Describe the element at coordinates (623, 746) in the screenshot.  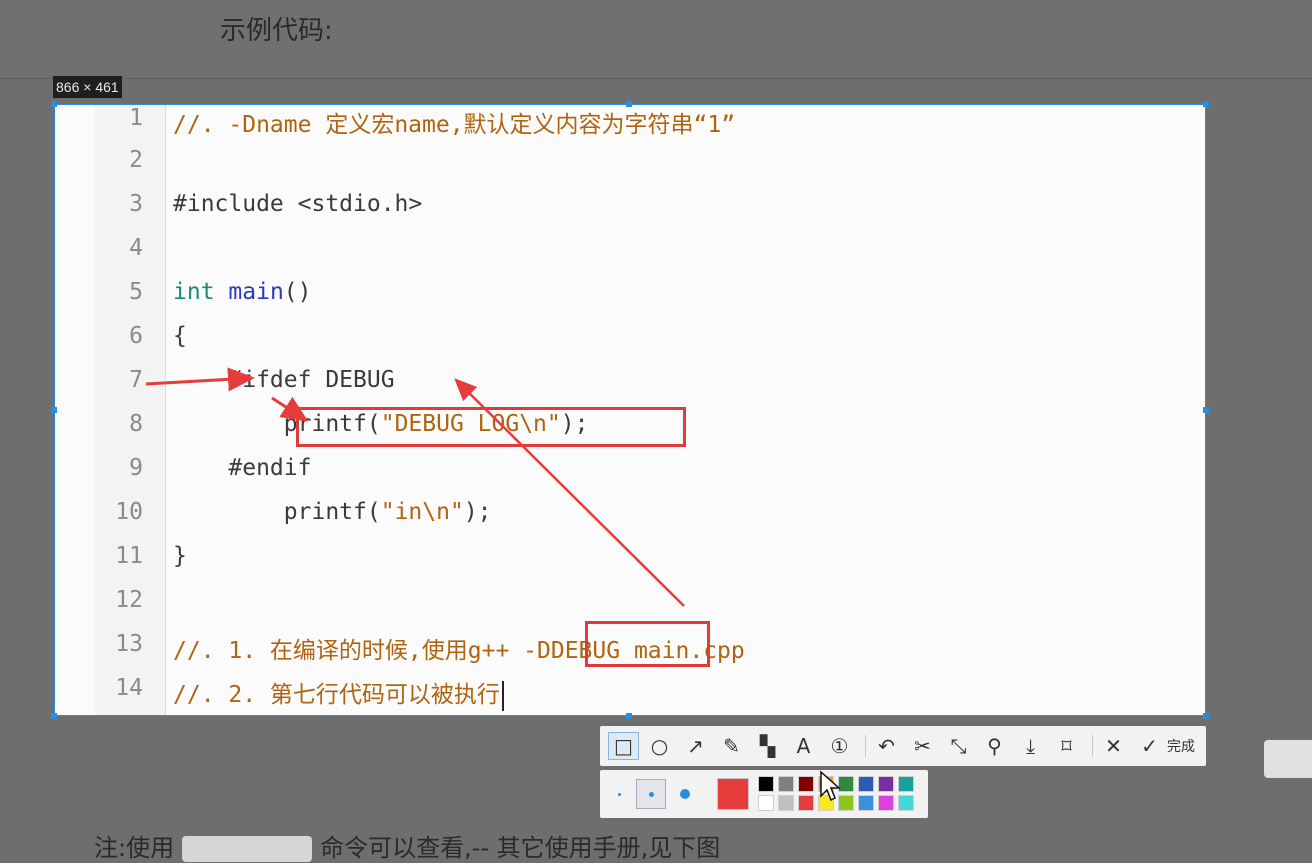
I see `rectangle-tool-button: □` at that location.